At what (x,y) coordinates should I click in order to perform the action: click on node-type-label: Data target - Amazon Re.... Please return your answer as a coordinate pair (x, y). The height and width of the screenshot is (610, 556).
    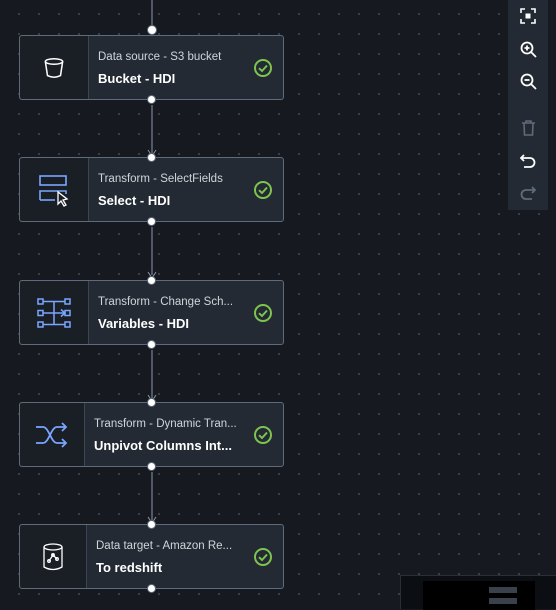
    Looking at the image, I should click on (164, 546).